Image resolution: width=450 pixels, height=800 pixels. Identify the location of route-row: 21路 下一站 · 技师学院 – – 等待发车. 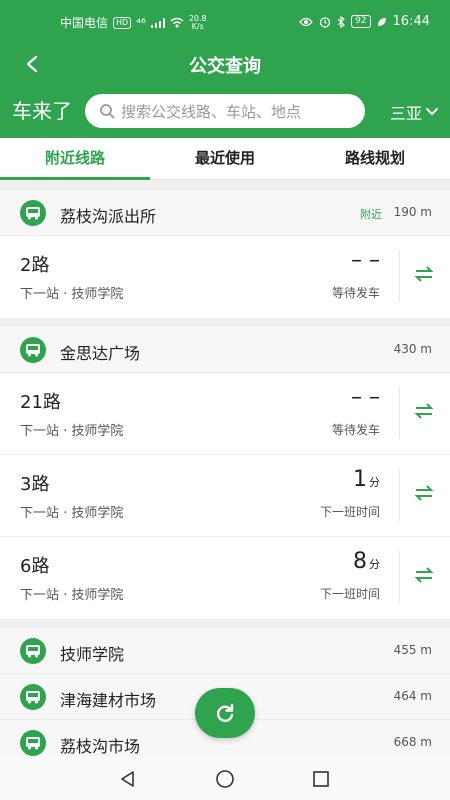
(225, 414).